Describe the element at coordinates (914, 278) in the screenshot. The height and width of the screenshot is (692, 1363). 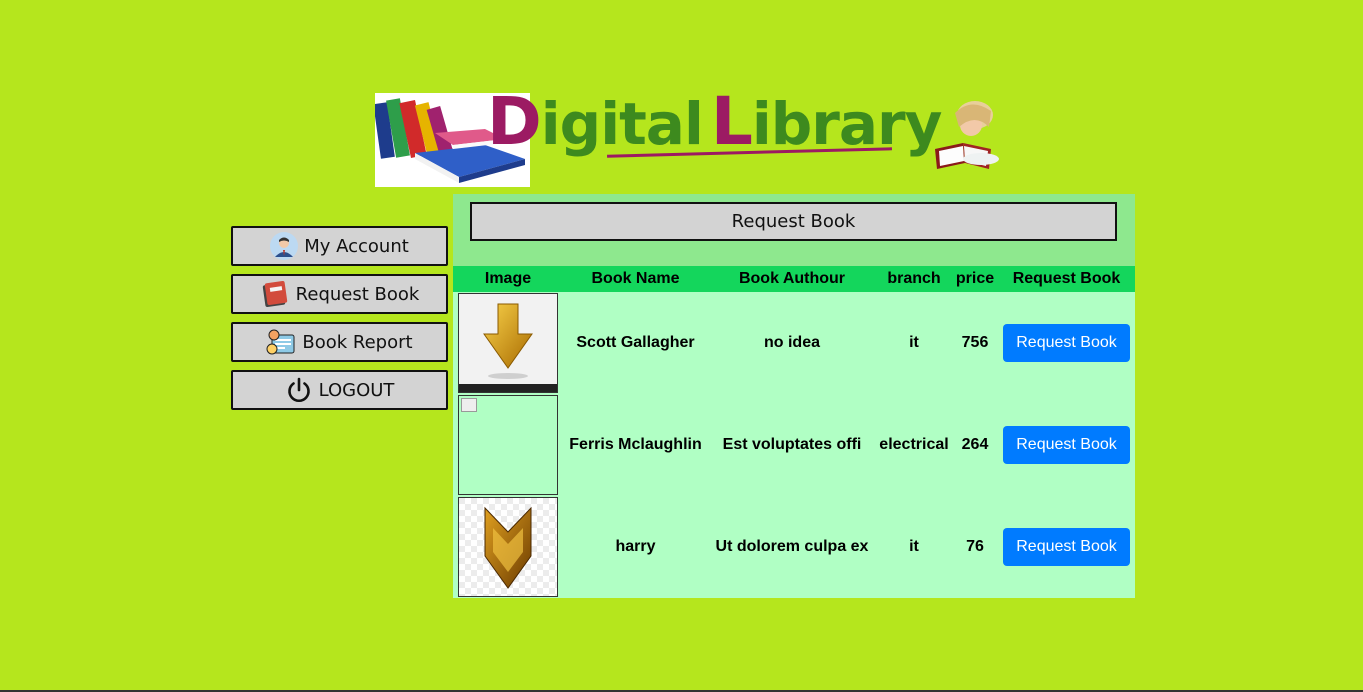
I see `column-header-branch: branch` at that location.